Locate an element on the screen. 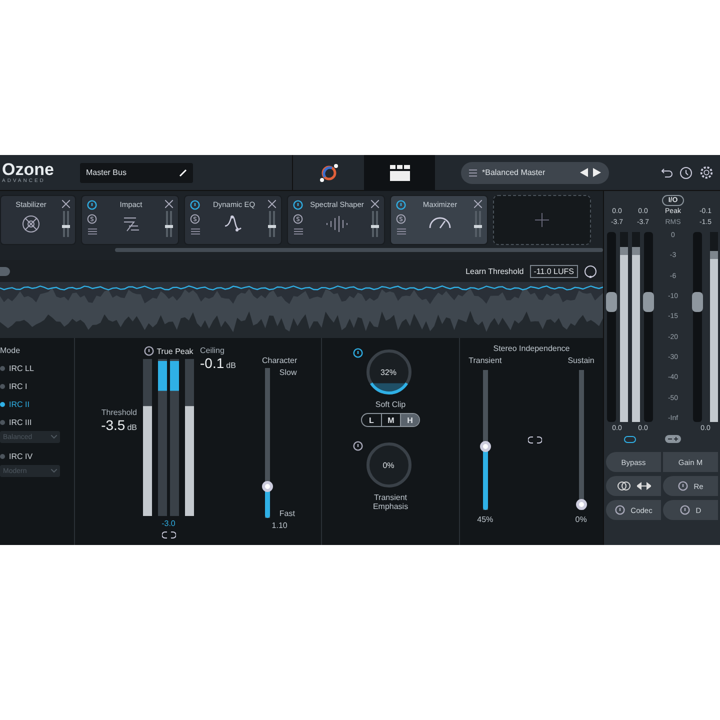  scrollbar is located at coordinates (359, 250).